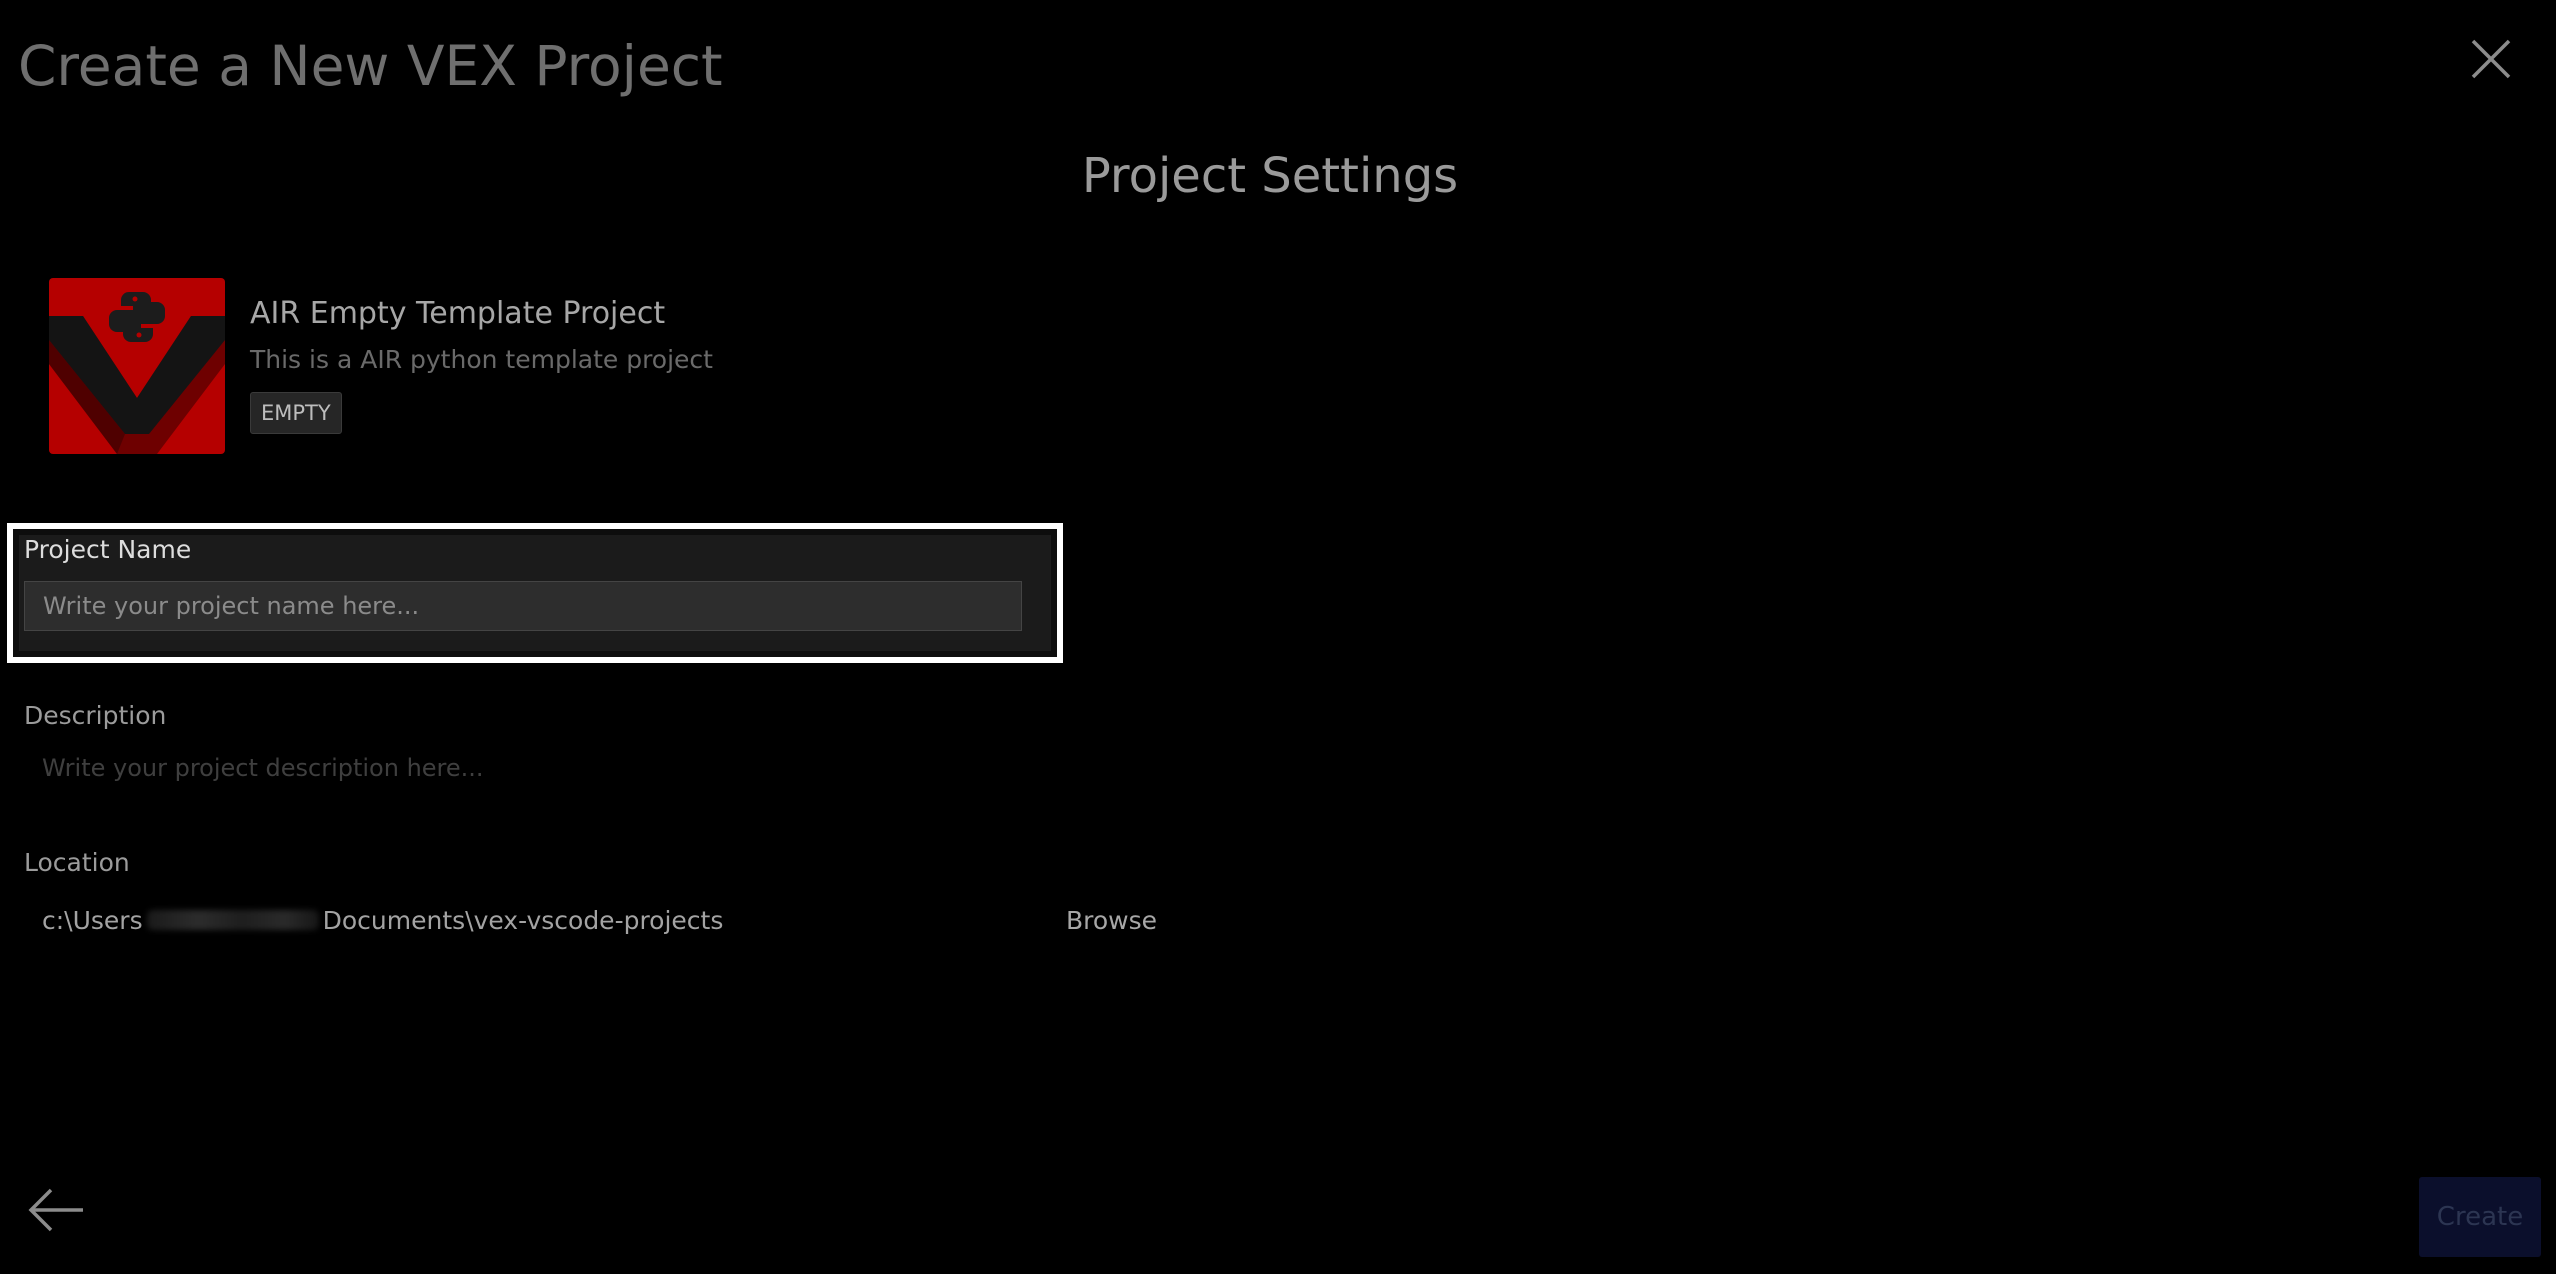  I want to click on section-title: Project Settings, so click(1270, 176).